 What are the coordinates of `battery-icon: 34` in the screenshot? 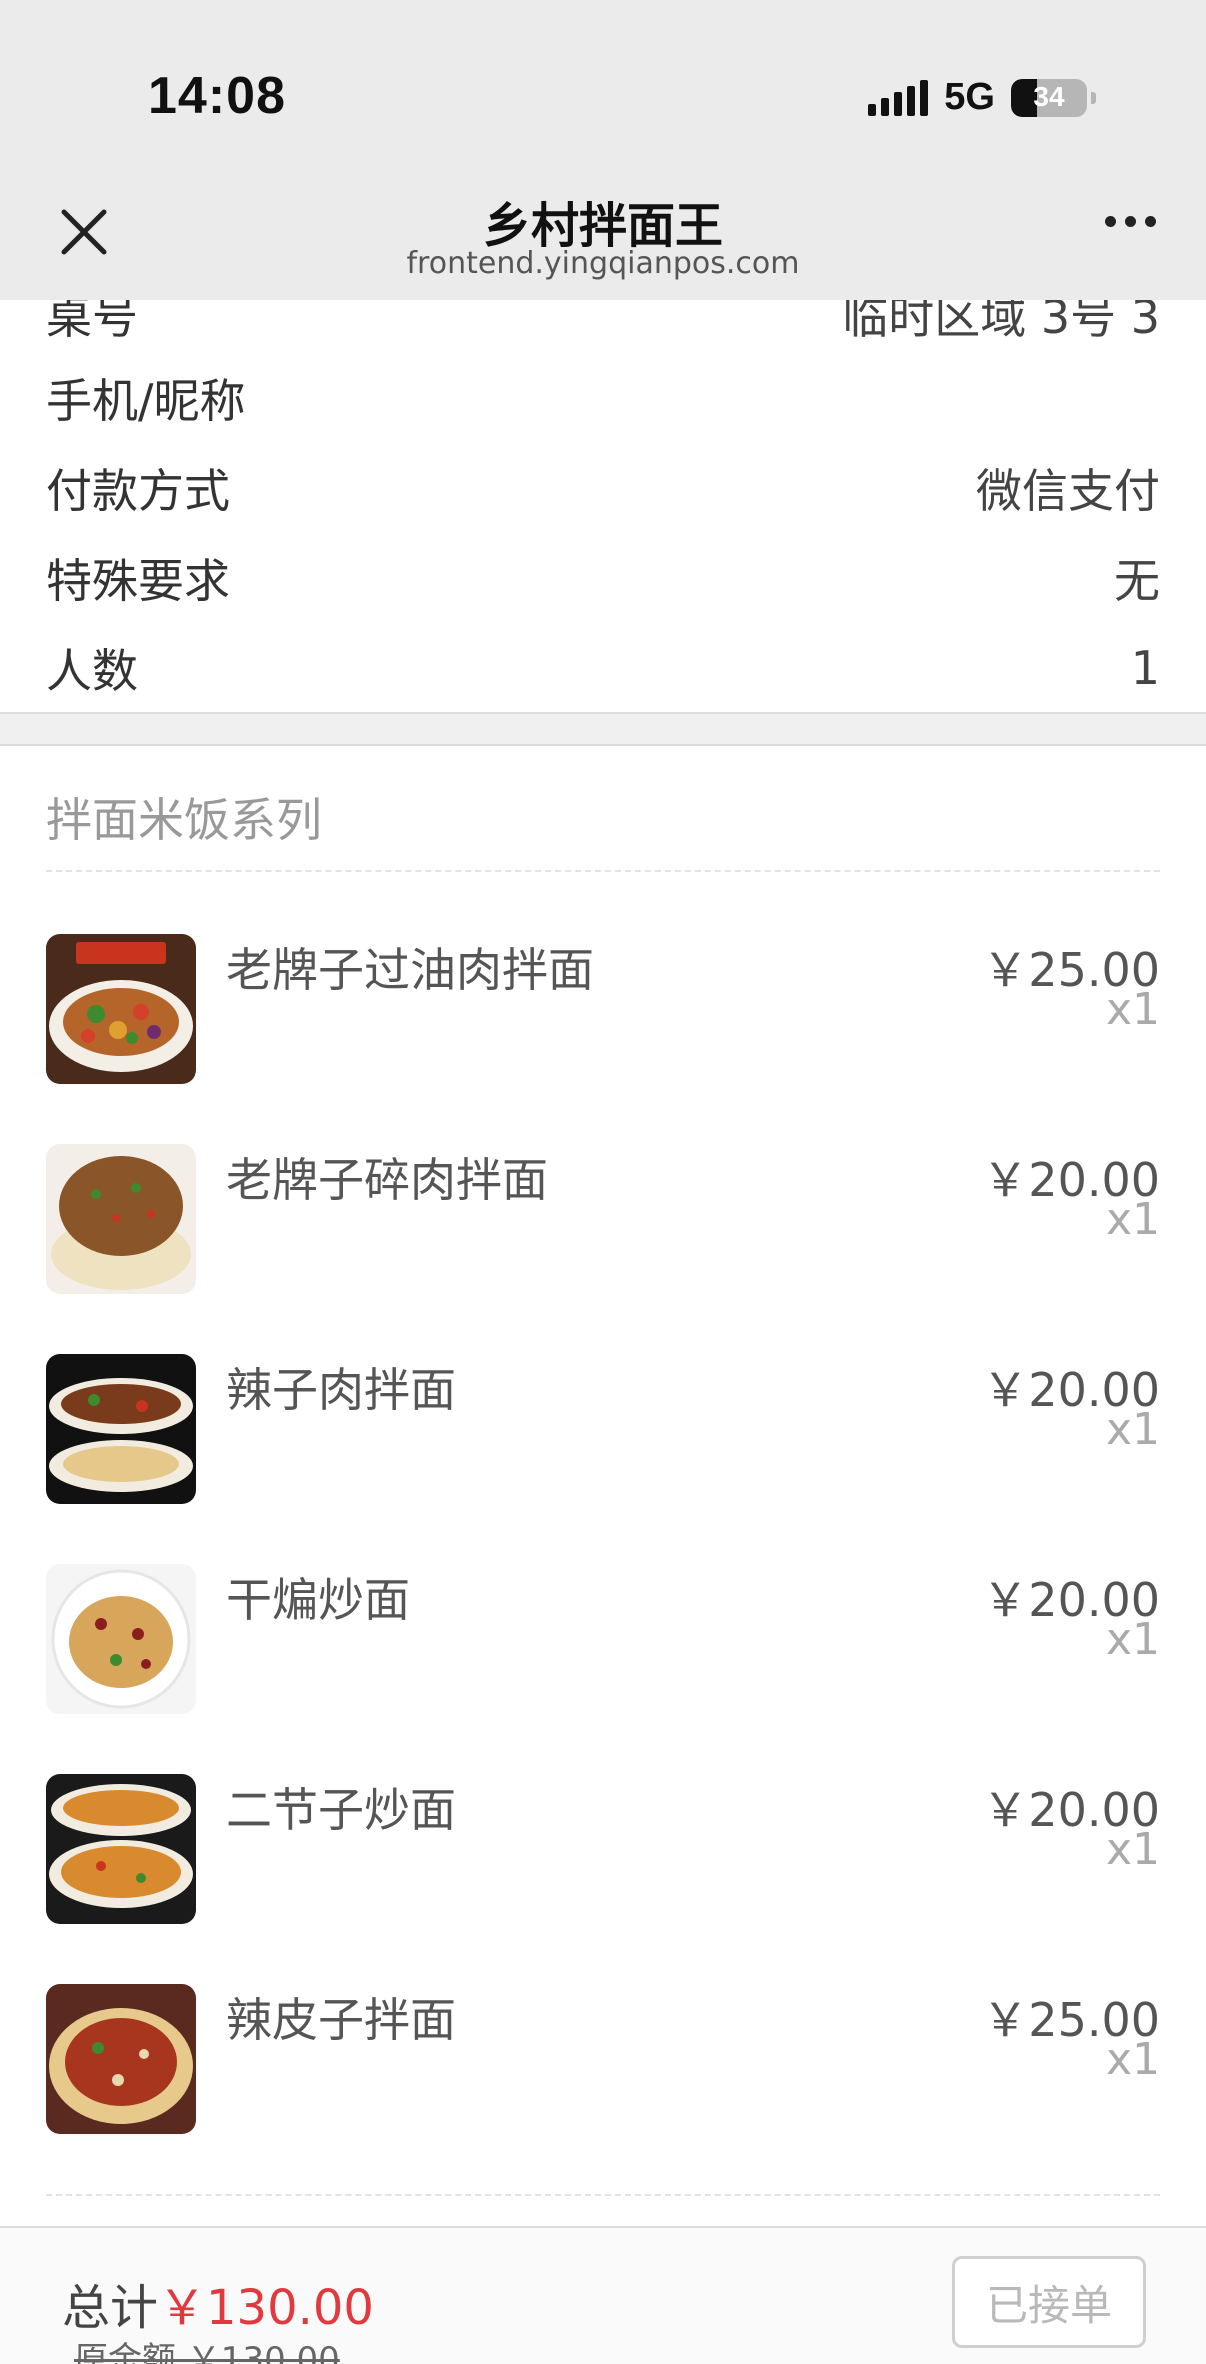 It's located at (1049, 97).